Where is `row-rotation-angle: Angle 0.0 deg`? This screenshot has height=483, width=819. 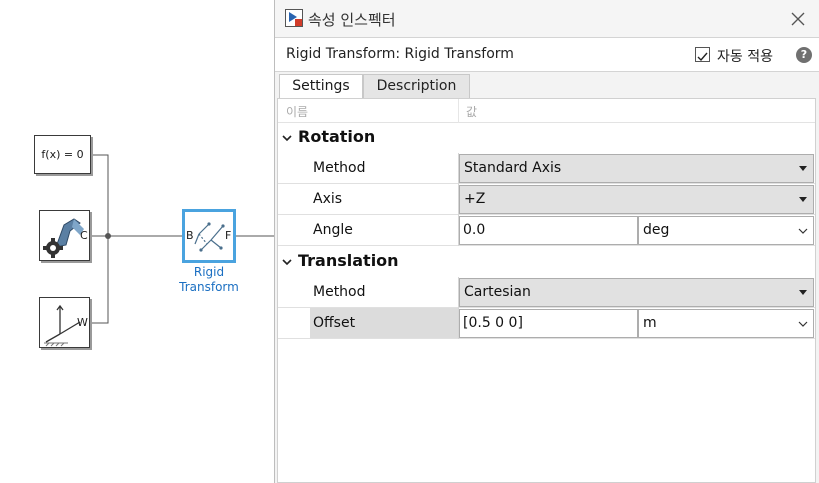 row-rotation-angle: Angle 0.0 deg is located at coordinates (546, 230).